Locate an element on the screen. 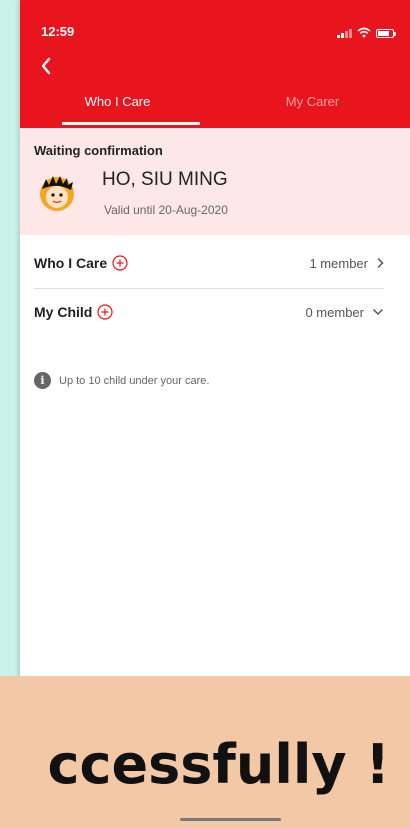 This screenshot has width=410, height=828. member-count: 1 member is located at coordinates (338, 263).